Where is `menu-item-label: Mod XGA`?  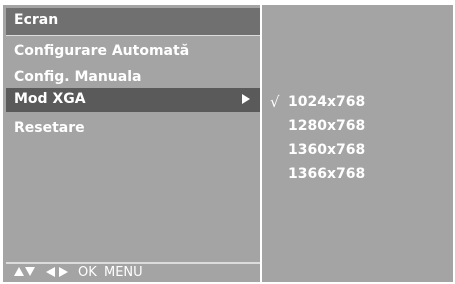
menu-item-label: Mod XGA is located at coordinates (50, 99).